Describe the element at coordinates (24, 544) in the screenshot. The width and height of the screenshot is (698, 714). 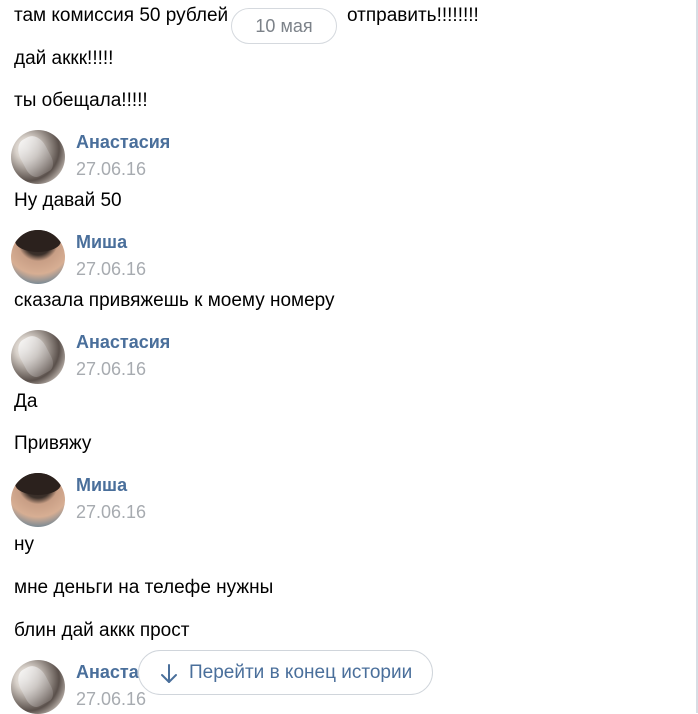
I see `message-text: ну` at that location.